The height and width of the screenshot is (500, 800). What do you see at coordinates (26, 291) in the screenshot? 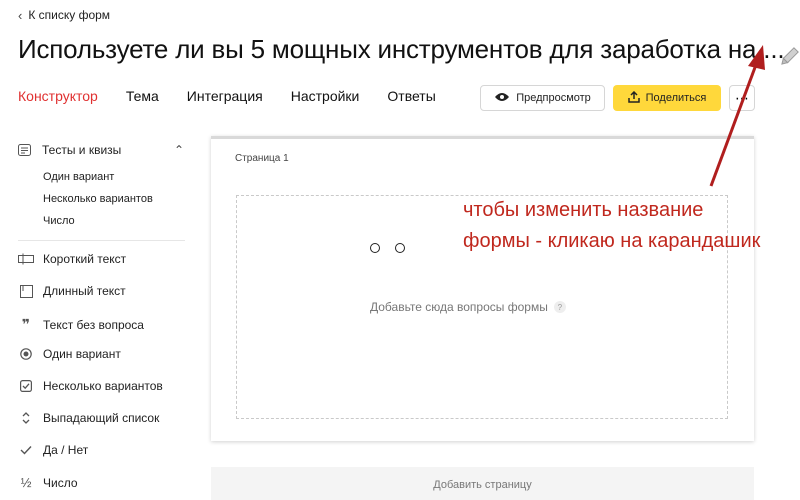
I see `long-text-icon` at bounding box center [26, 291].